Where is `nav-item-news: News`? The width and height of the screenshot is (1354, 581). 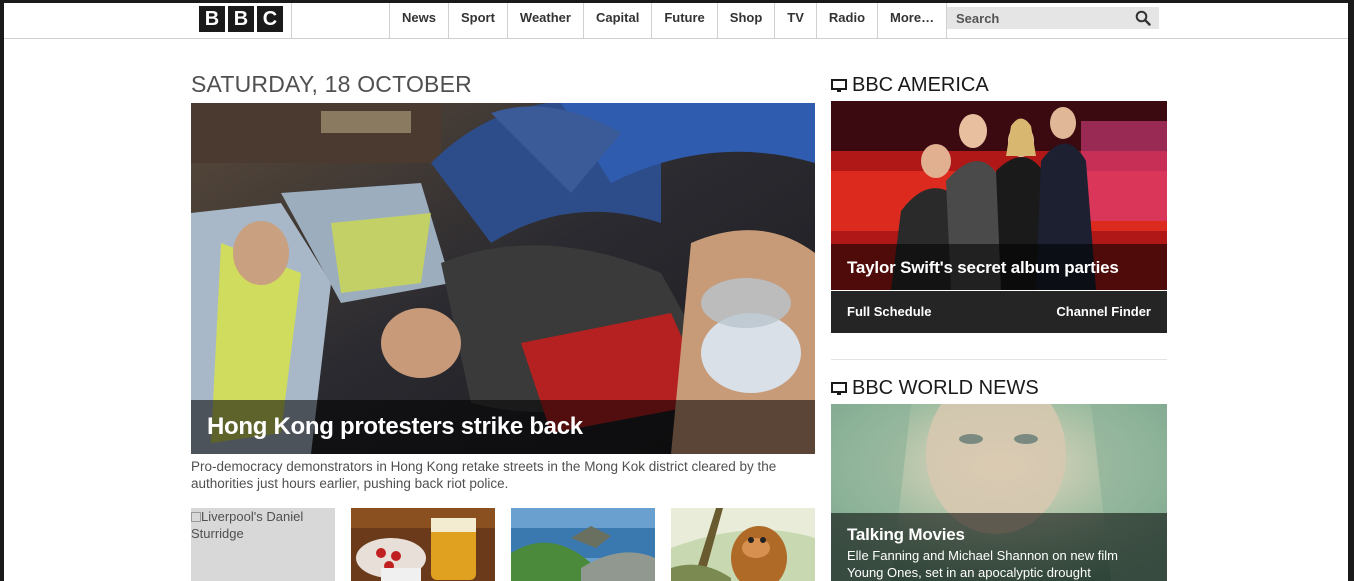 nav-item-news: News is located at coordinates (419, 21).